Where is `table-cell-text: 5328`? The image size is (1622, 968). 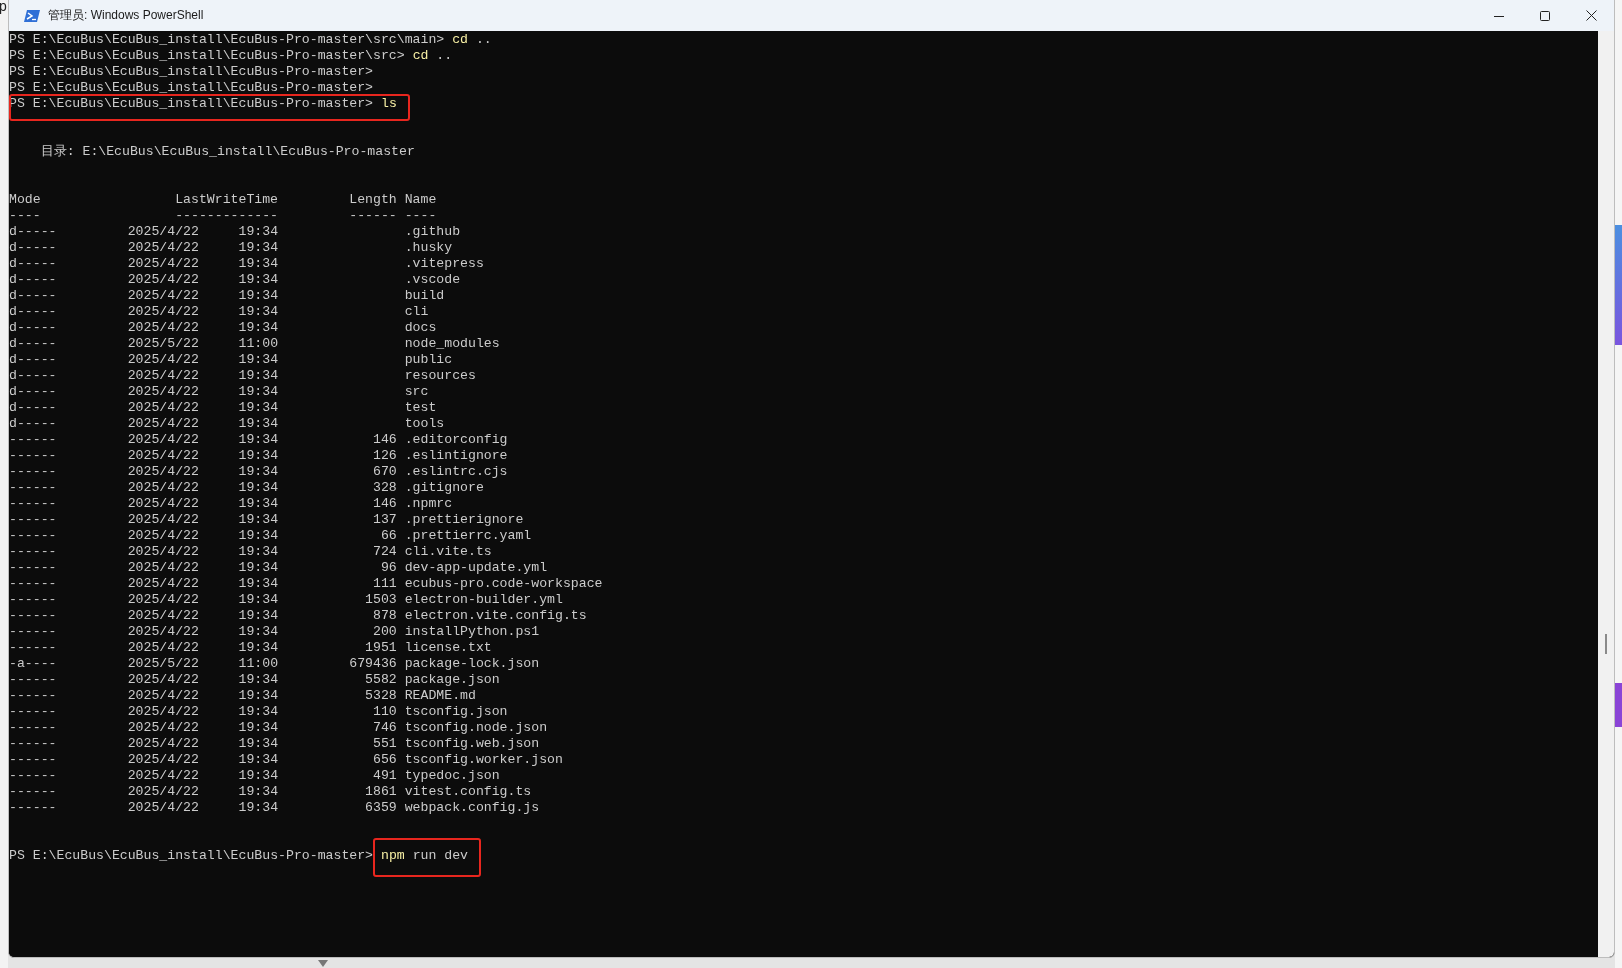 table-cell-text: 5328 is located at coordinates (380, 696).